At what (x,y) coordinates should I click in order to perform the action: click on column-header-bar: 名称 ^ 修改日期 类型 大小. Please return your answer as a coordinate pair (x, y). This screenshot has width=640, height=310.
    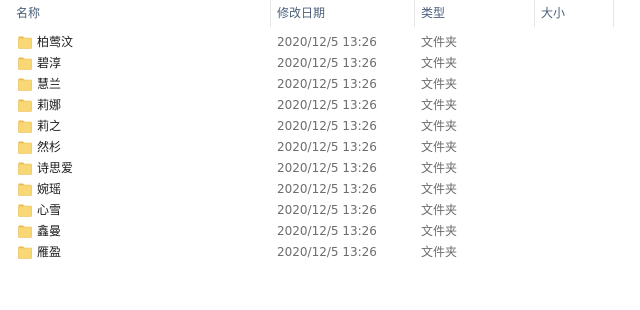
    Looking at the image, I should click on (320, 13).